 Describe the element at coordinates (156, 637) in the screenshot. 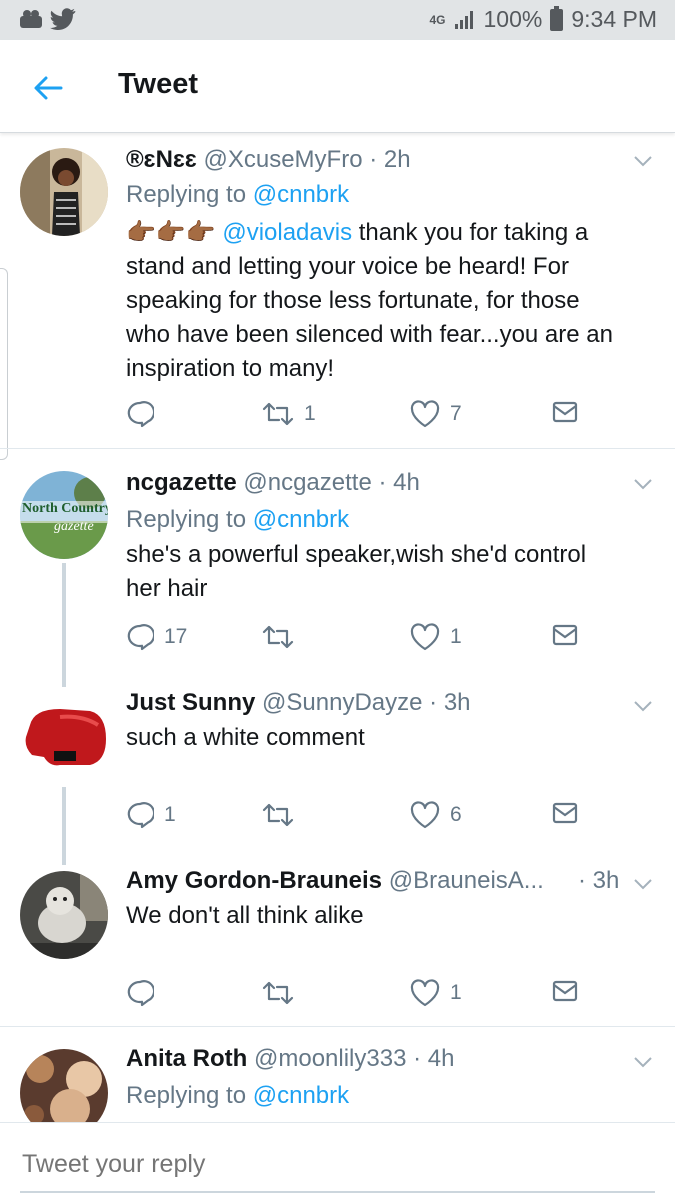

I see `reply-button: 17` at that location.